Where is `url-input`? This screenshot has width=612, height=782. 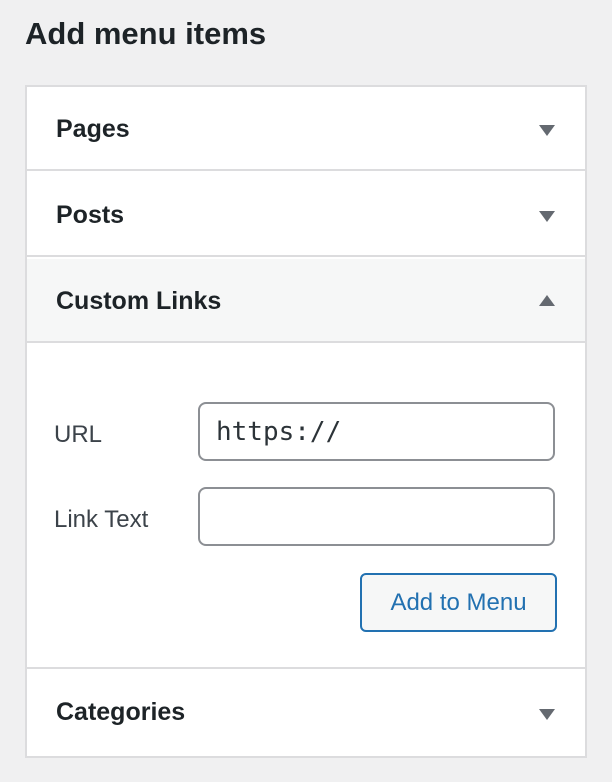
url-input is located at coordinates (376, 431).